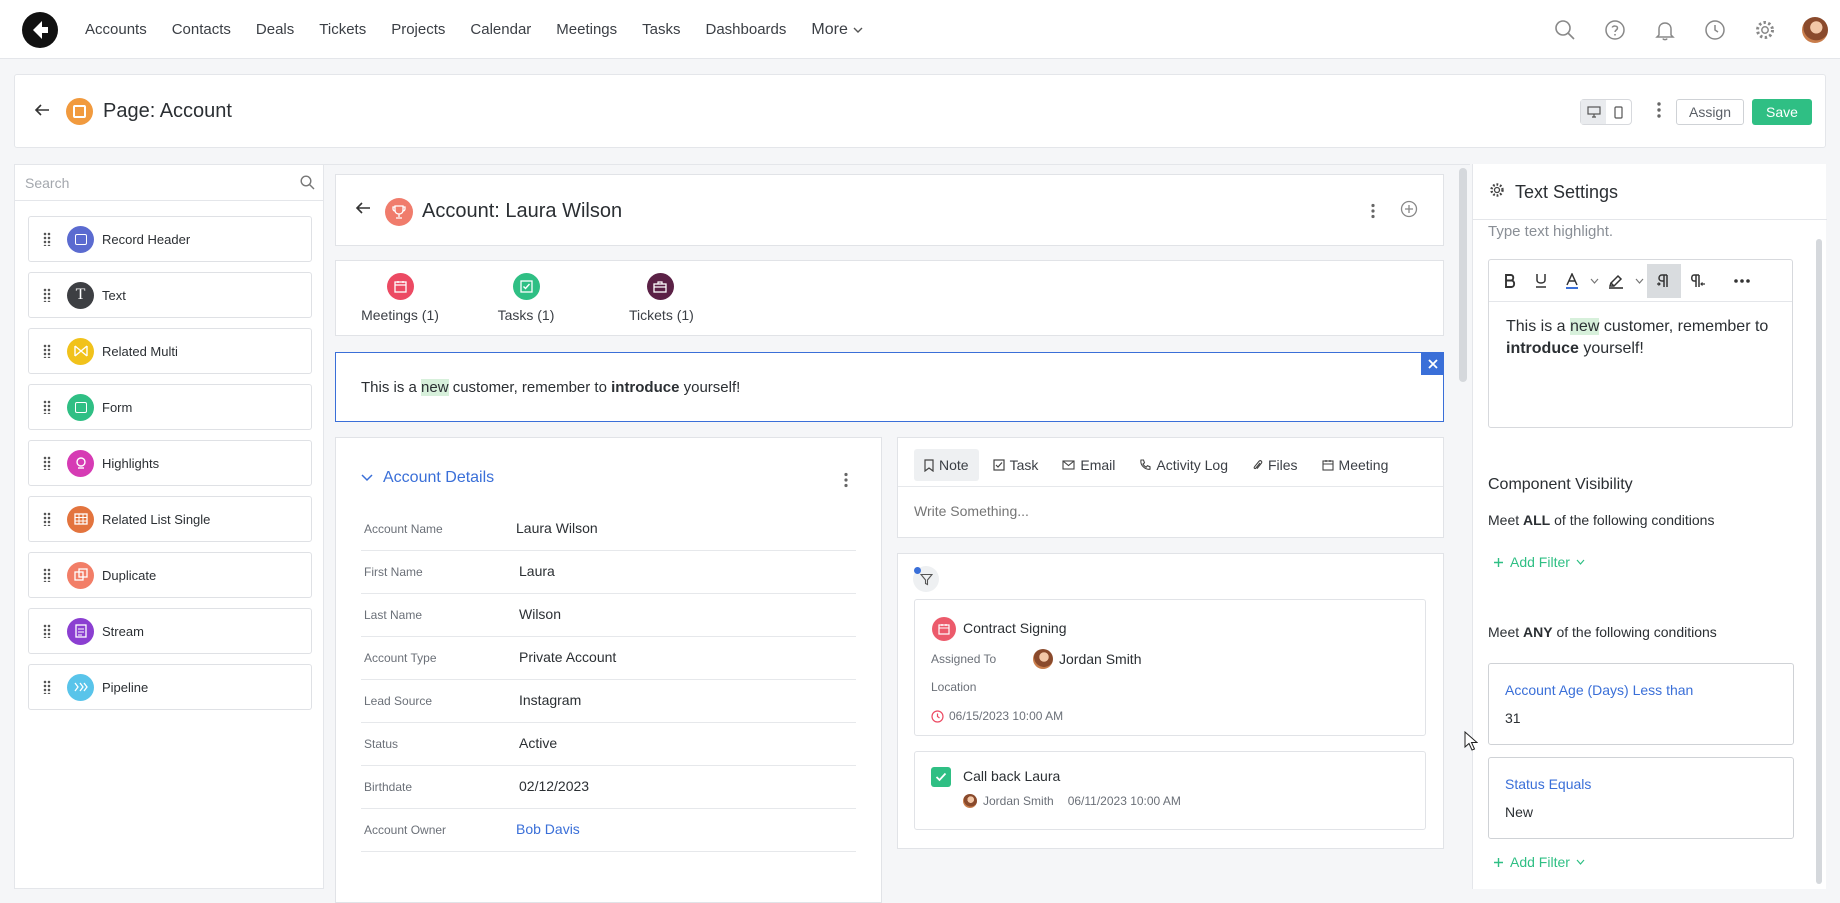  What do you see at coordinates (1463, 275) in the screenshot?
I see `canvas-scrollbar` at bounding box center [1463, 275].